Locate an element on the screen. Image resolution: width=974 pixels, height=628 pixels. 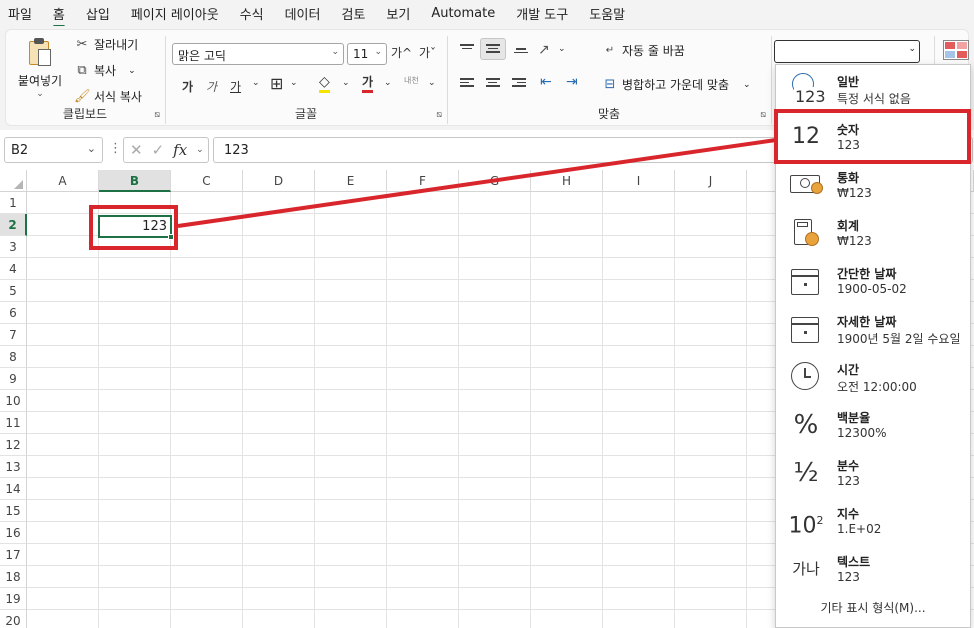
format-item-general: 123 일반 특정 서식 없음 is located at coordinates (873, 89).